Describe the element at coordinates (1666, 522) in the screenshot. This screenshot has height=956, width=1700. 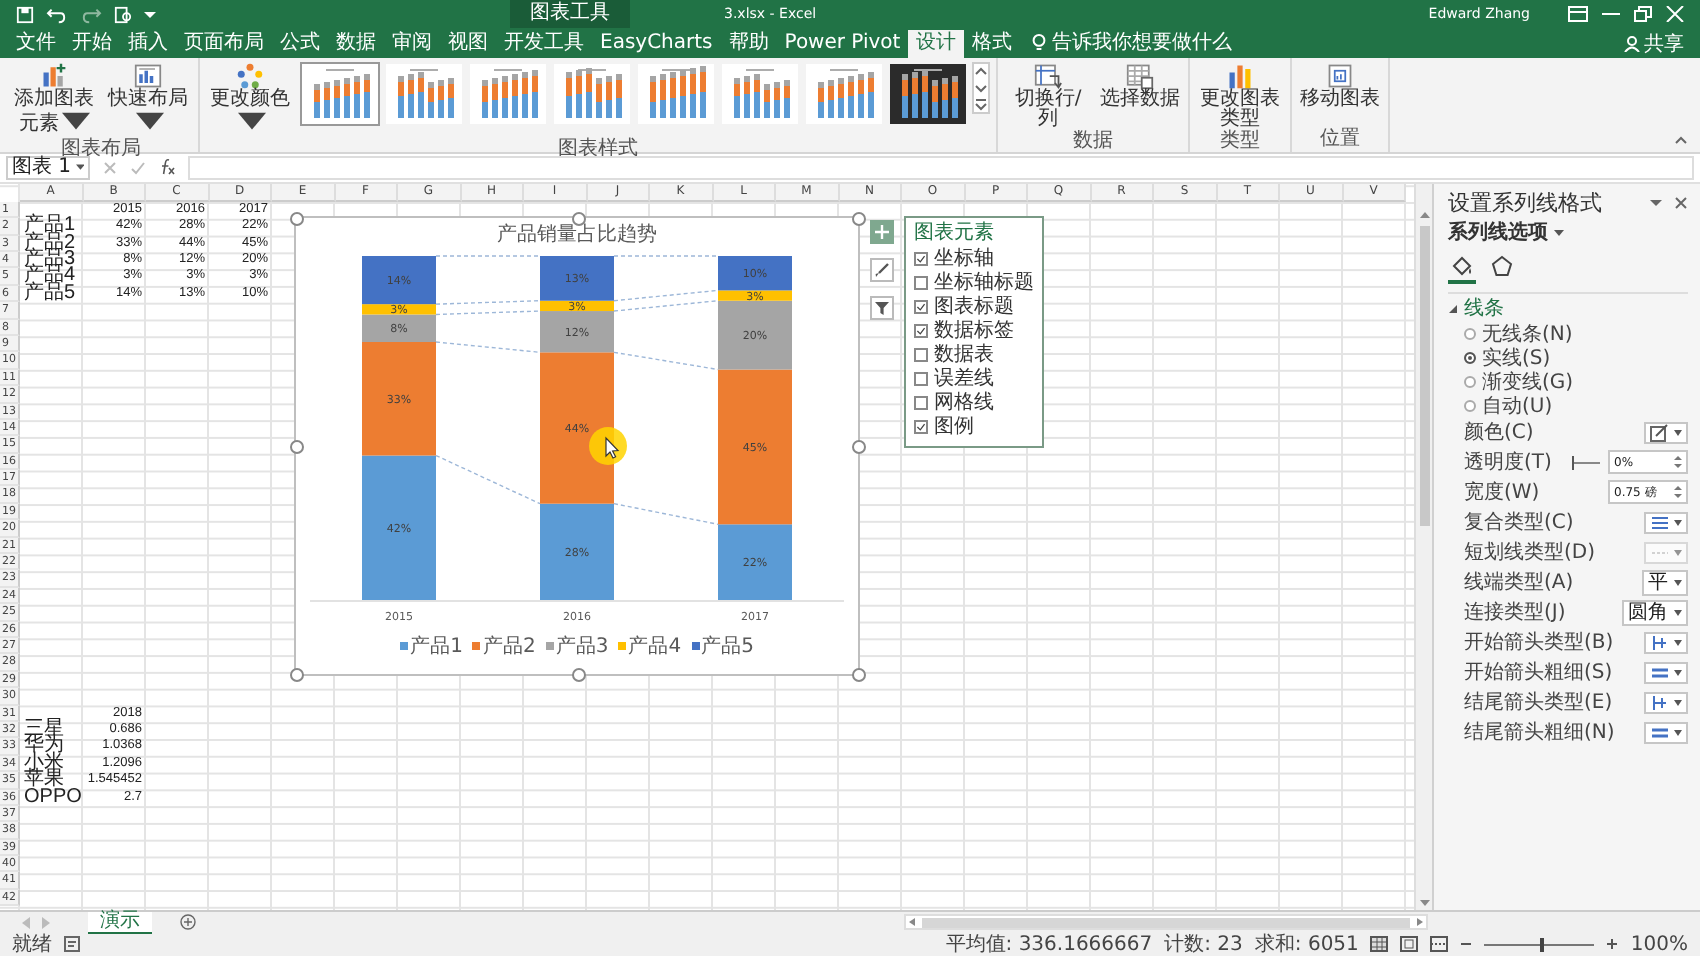
I see `compound-type-dropdown` at that location.